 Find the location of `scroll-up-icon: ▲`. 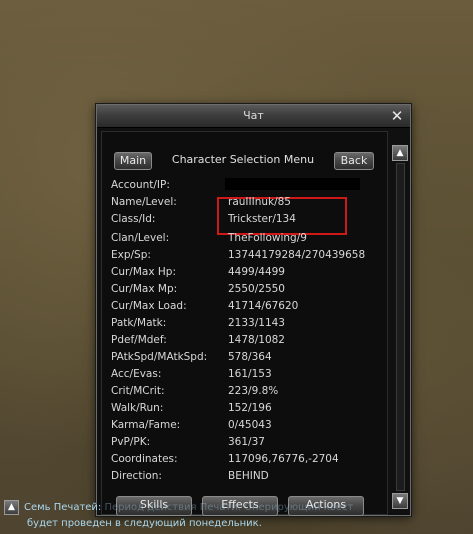

scroll-up-icon: ▲ is located at coordinates (400, 153).